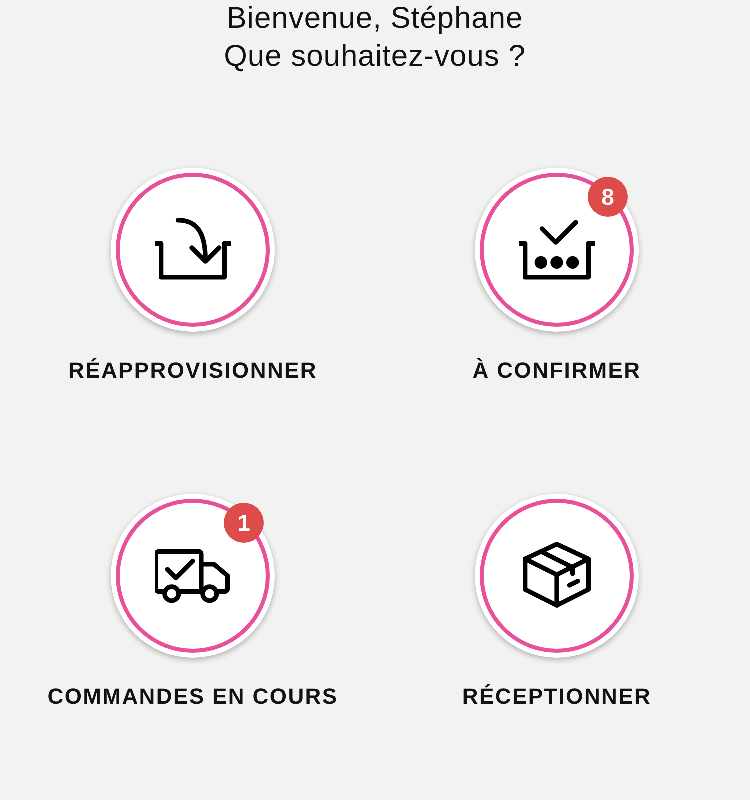 The height and width of the screenshot is (800, 750). What do you see at coordinates (244, 523) in the screenshot?
I see `count-badge: 1` at bounding box center [244, 523].